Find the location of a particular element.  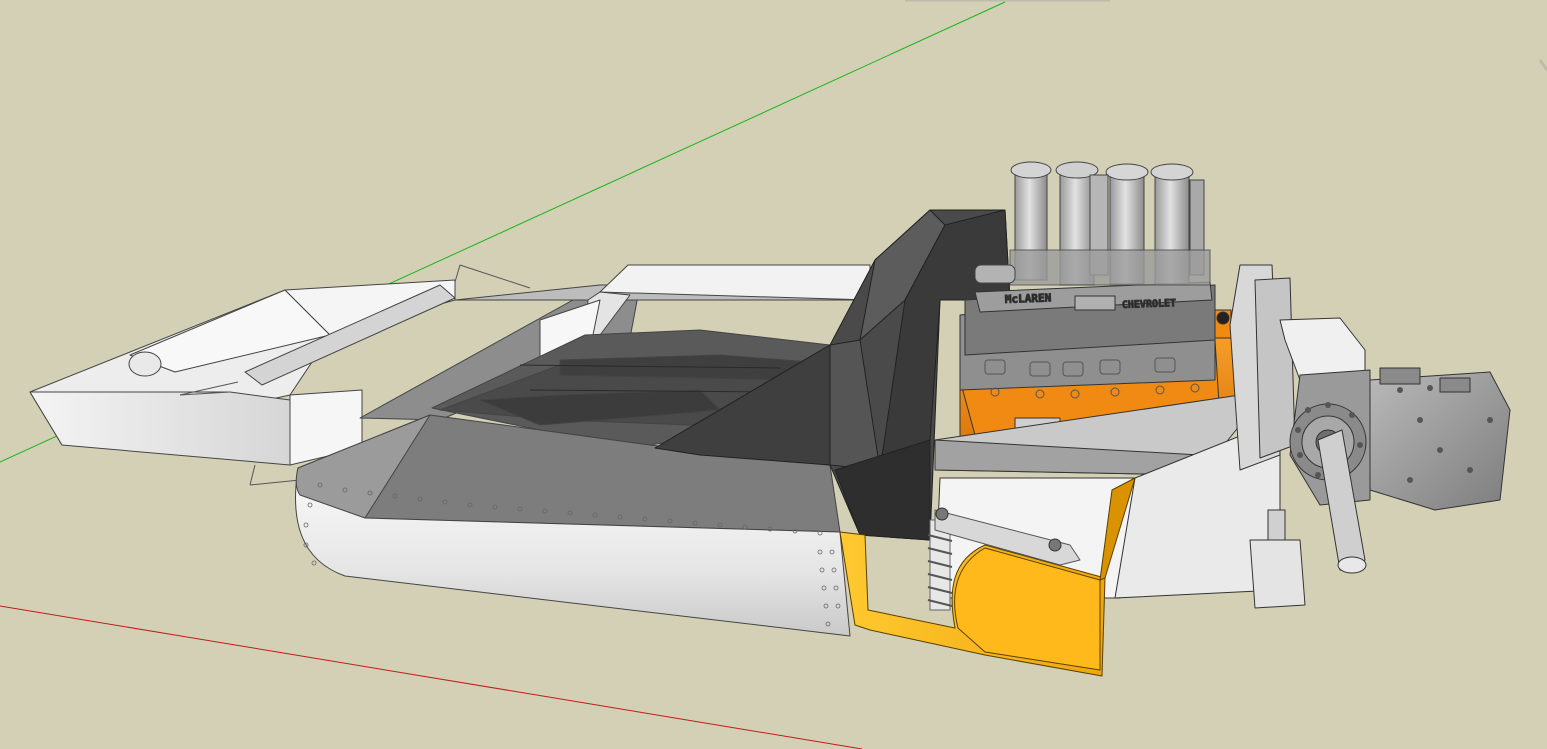

grey-edge-right is located at coordinates (1542, 65).